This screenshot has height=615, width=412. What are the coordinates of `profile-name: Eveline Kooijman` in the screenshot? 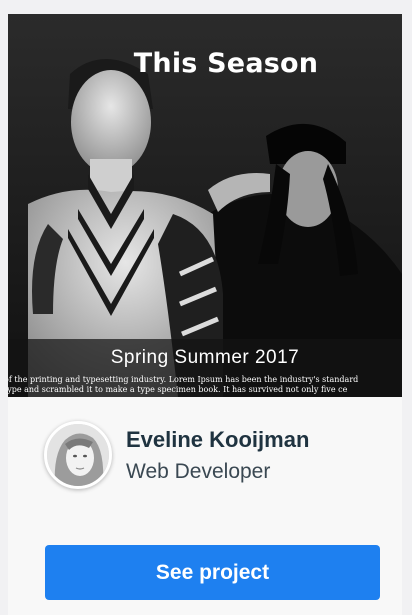 It's located at (218, 439).